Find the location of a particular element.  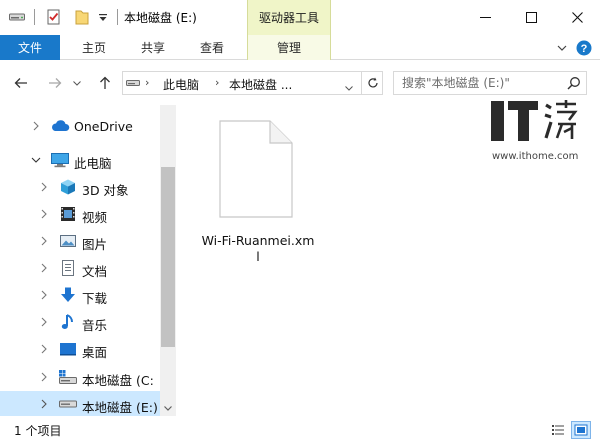

tree-item-label: 视频 is located at coordinates (95, 217).